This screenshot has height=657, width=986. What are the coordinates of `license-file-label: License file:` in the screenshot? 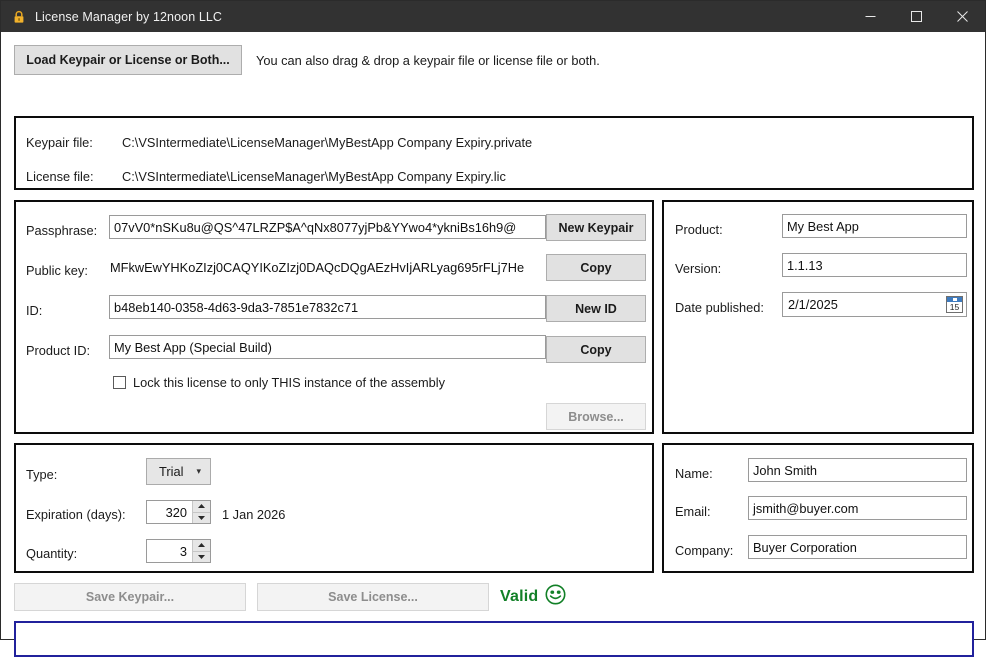 It's located at (60, 176).